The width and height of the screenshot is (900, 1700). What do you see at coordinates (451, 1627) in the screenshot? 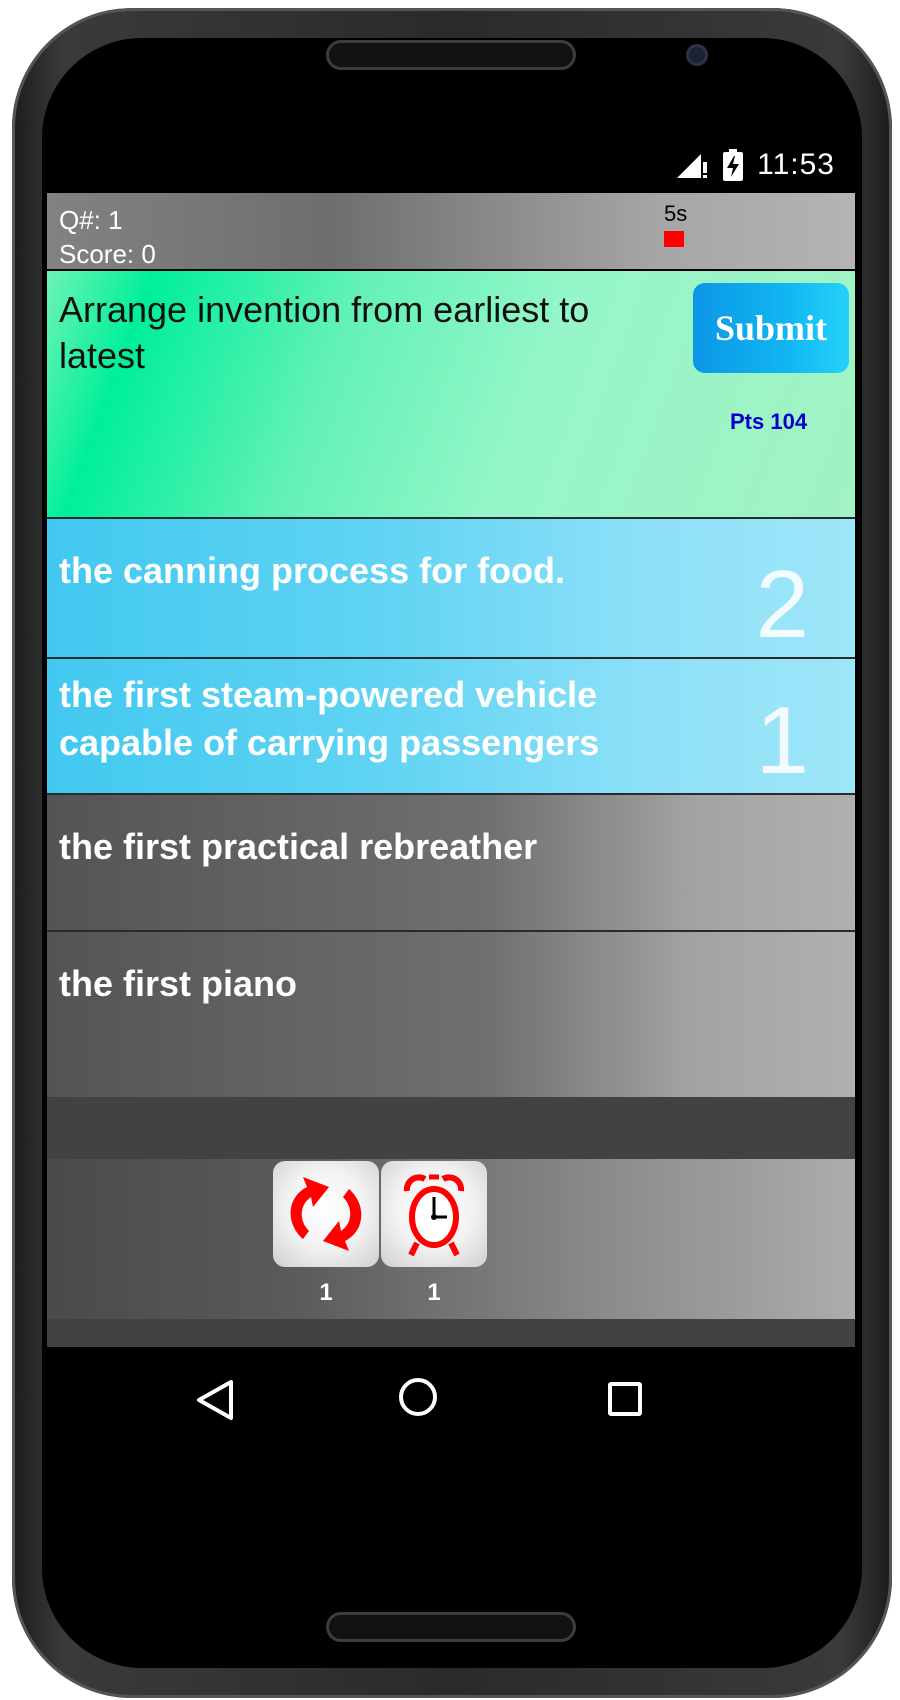
I see `bottom-speaker` at bounding box center [451, 1627].